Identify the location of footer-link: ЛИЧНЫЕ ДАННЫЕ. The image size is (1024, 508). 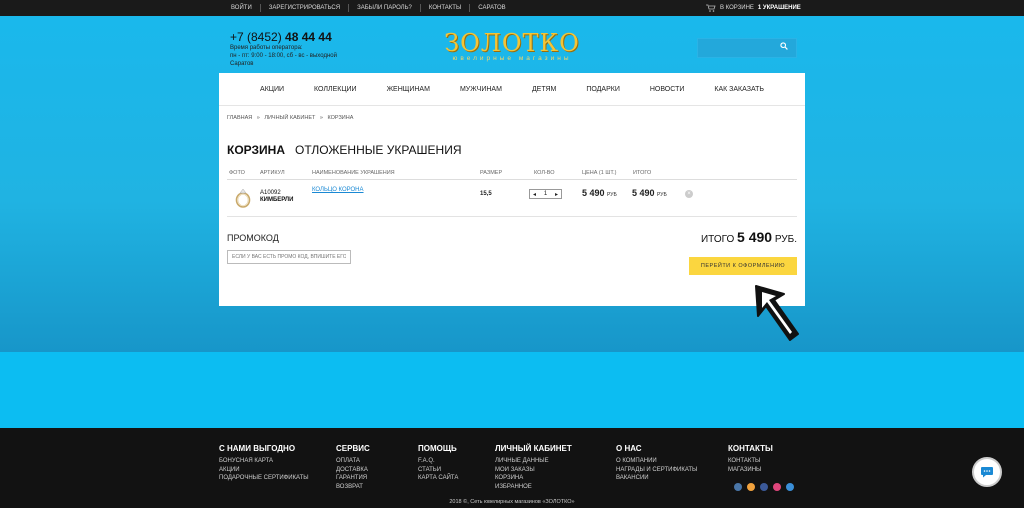
(533, 461).